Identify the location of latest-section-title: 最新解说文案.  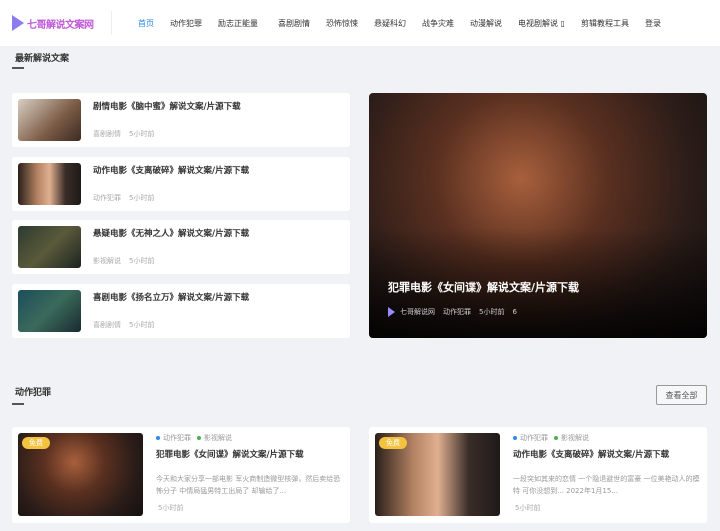
(42, 59).